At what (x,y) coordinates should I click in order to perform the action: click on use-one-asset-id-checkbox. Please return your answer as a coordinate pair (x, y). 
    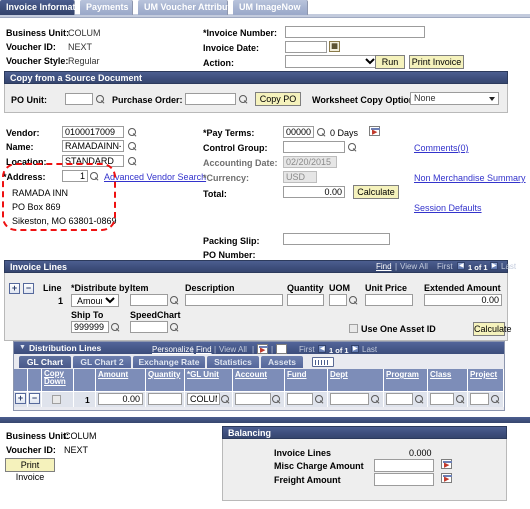
    Looking at the image, I should click on (353, 328).